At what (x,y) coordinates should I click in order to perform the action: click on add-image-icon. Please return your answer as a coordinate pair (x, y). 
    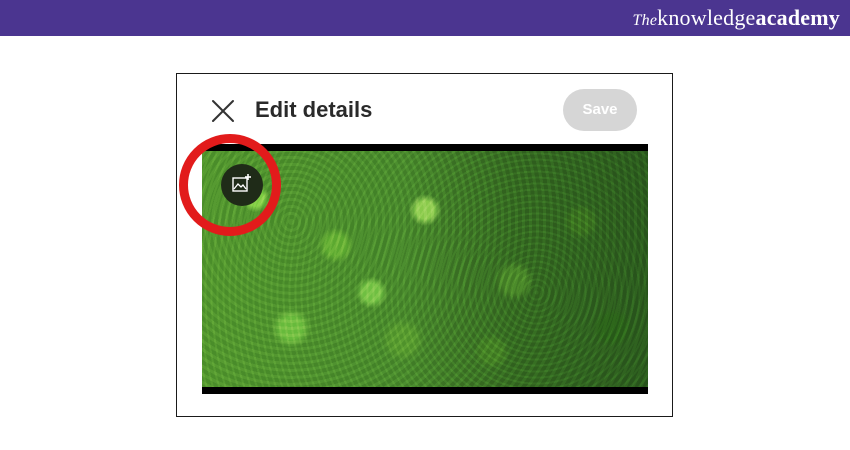
    Looking at the image, I should click on (241, 183).